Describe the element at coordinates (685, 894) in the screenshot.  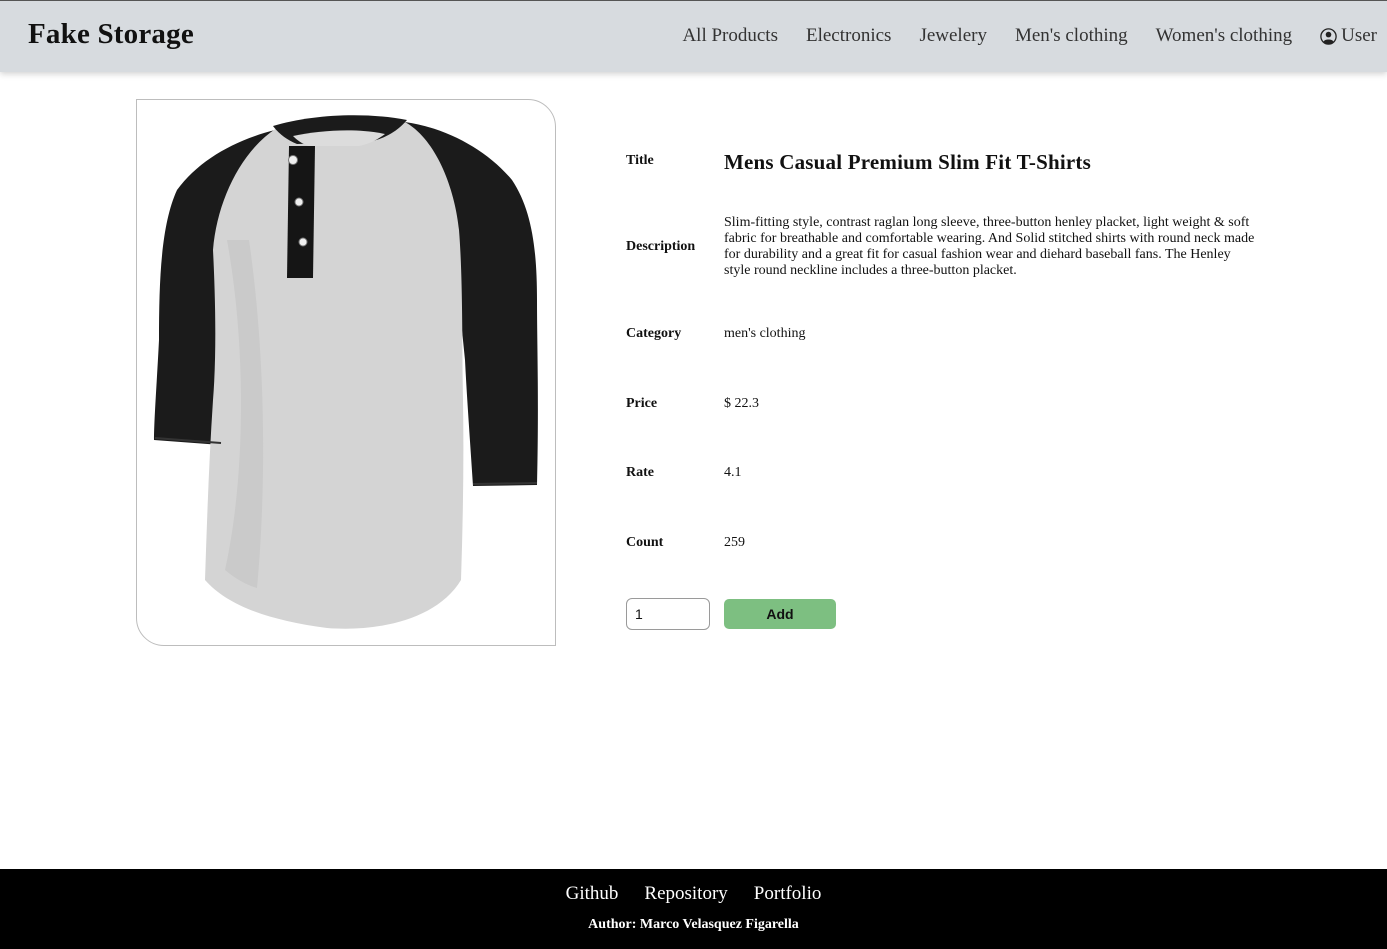
I see `footer-repository-link: Repository` at that location.